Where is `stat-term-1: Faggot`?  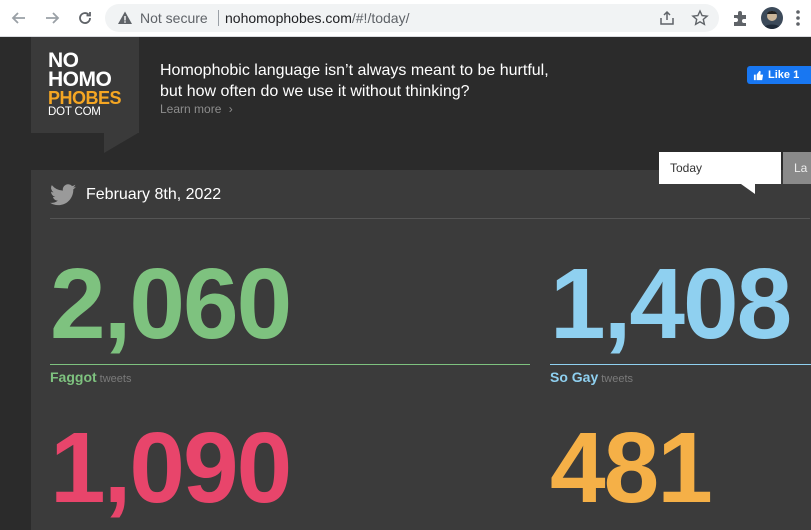
stat-term-1: Faggot is located at coordinates (73, 377).